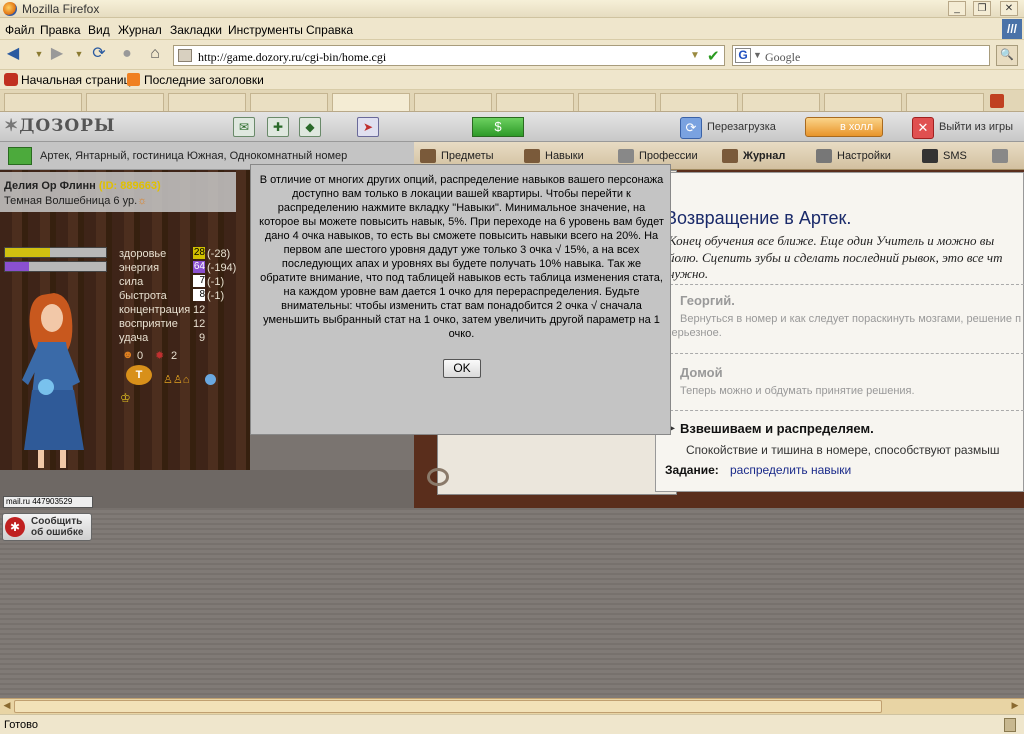 The height and width of the screenshot is (734, 1024). What do you see at coordinates (17, 266) in the screenshot?
I see `energy-bar-fill` at bounding box center [17, 266].